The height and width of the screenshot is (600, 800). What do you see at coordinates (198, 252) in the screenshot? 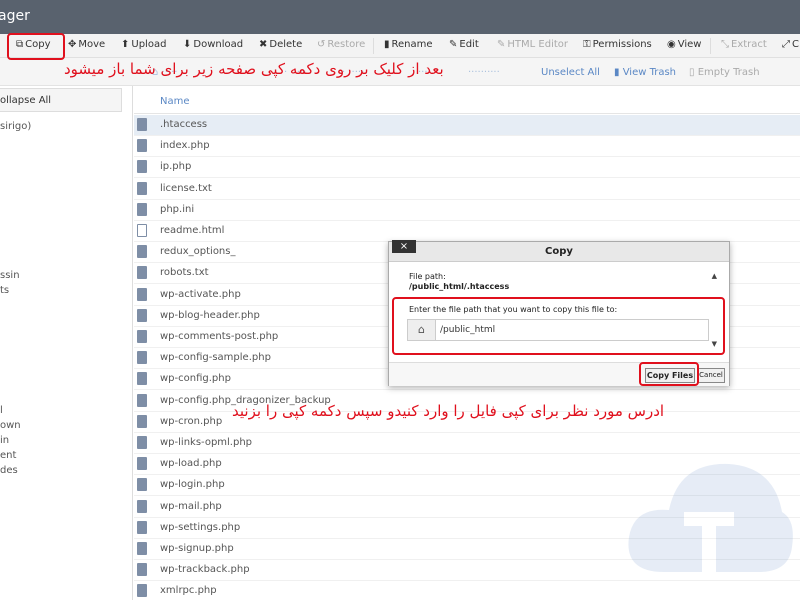
I see `file-name: redux_options_` at bounding box center [198, 252].